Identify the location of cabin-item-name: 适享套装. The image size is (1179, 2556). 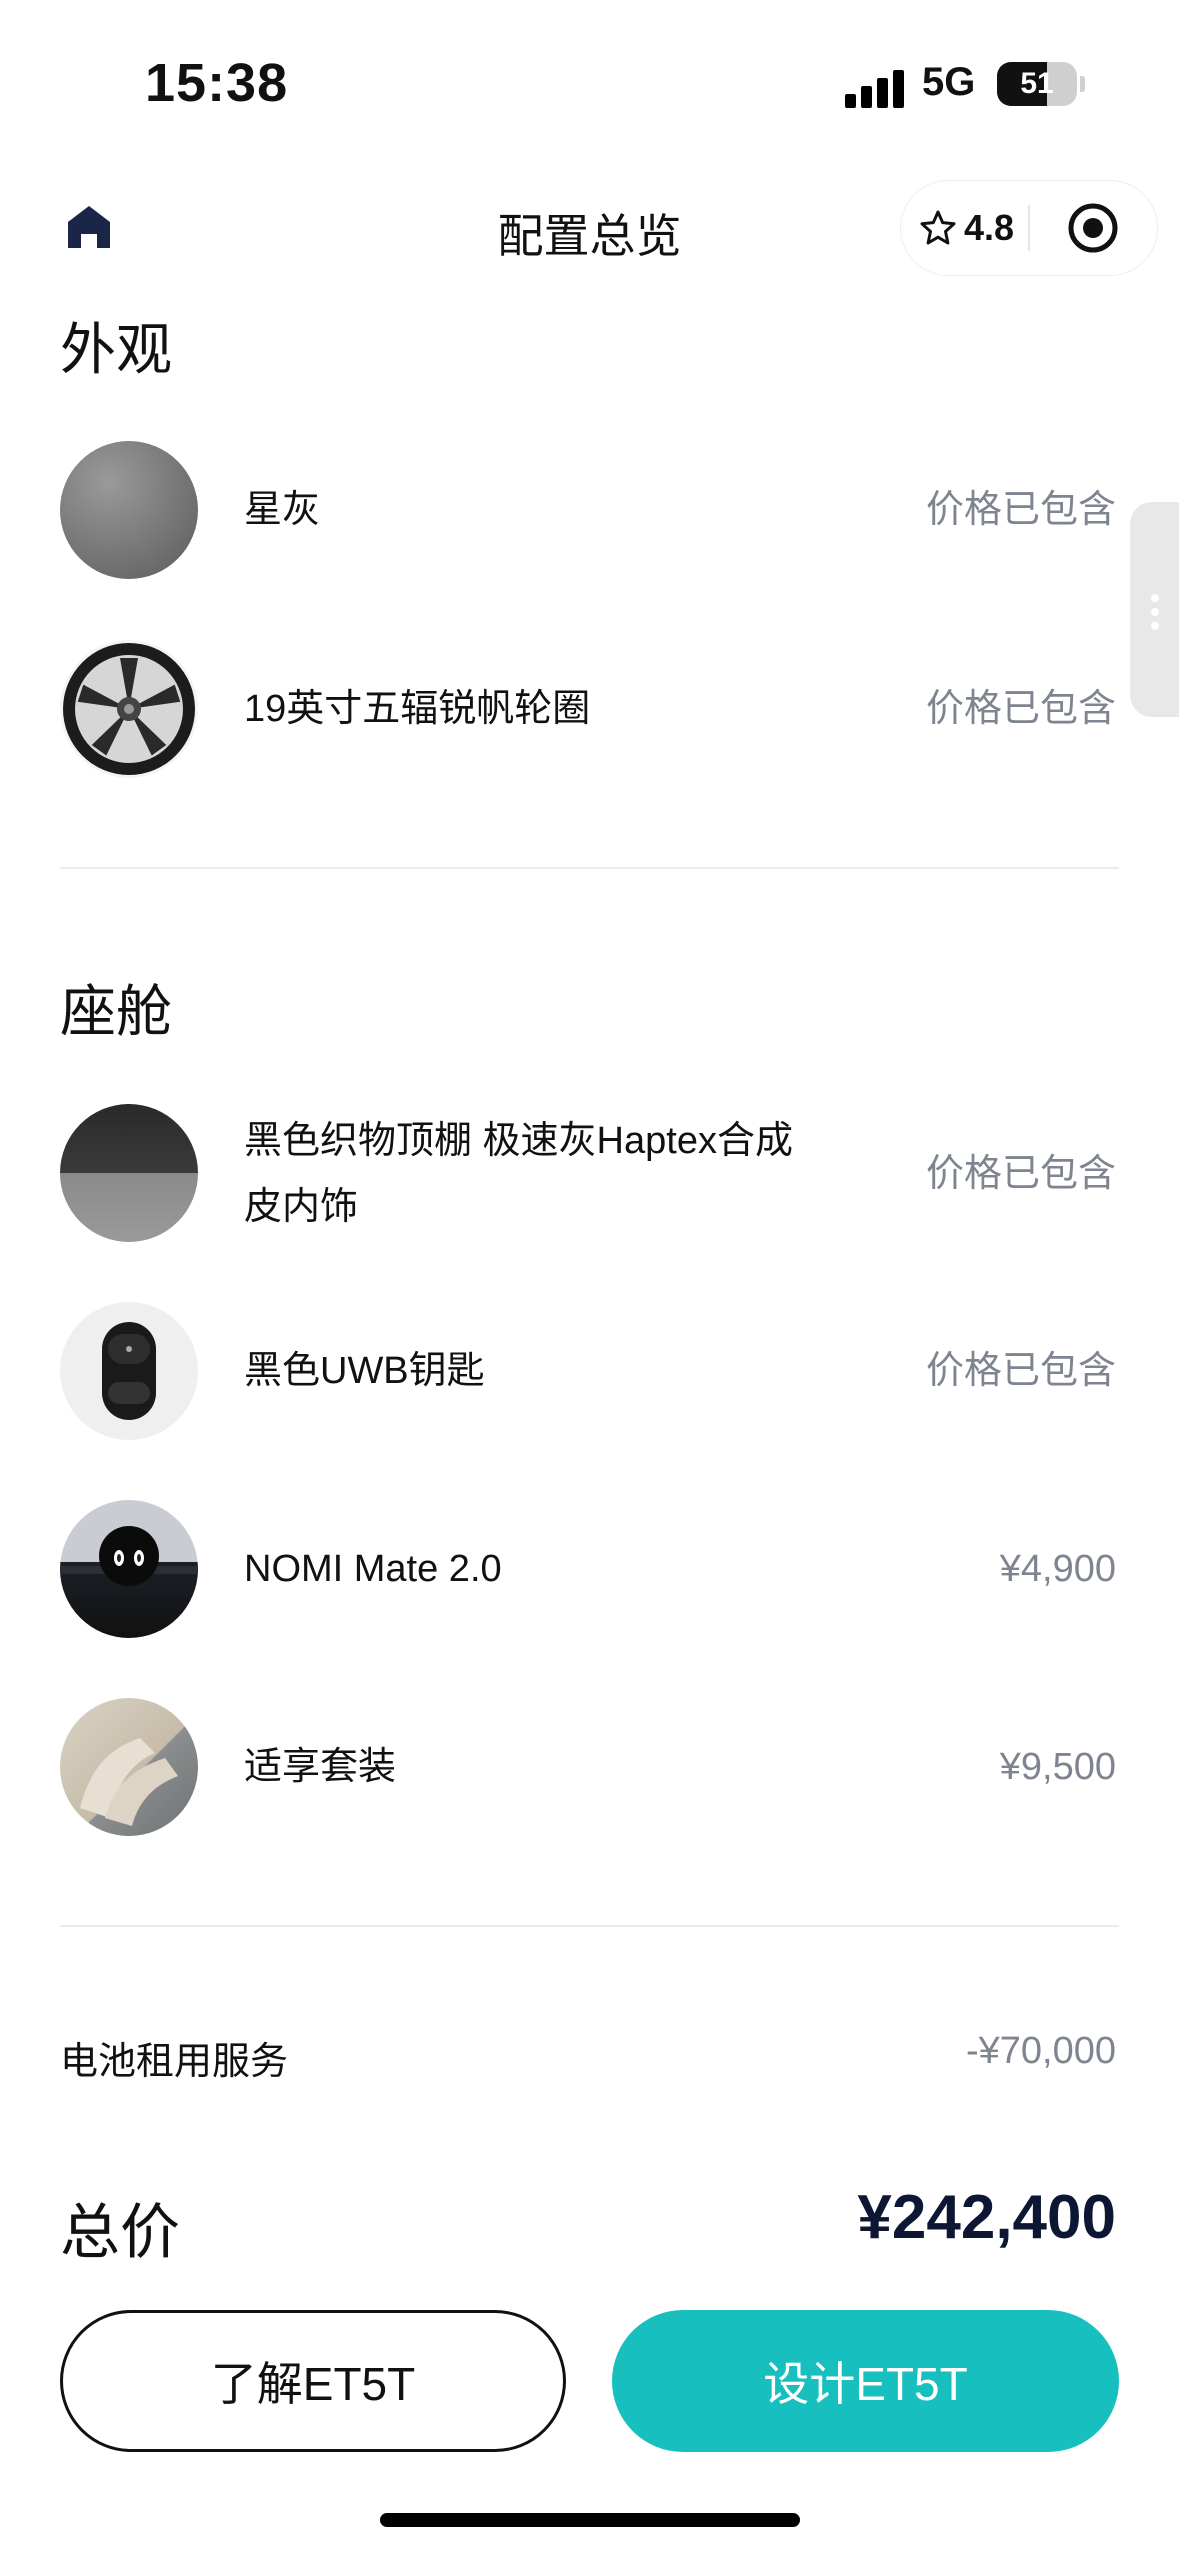
(320, 1767).